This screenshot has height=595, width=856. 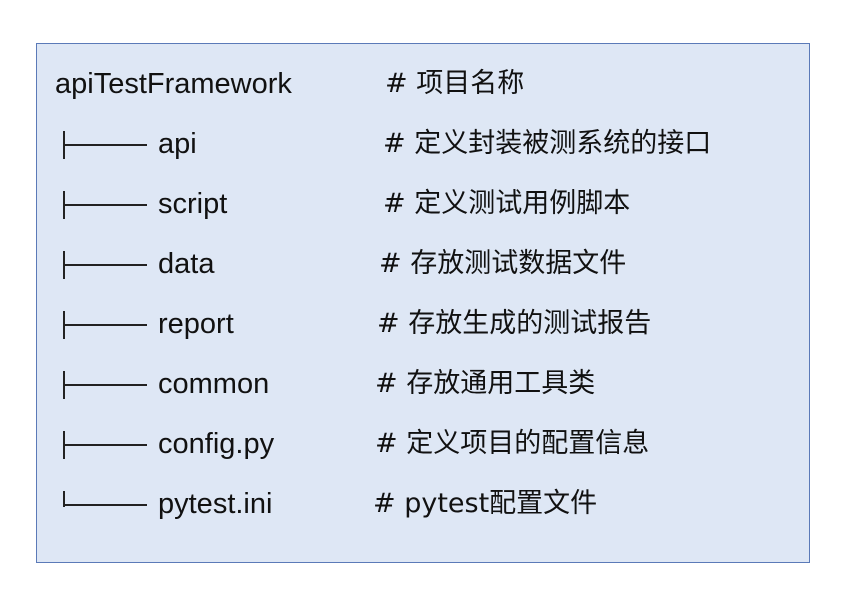 I want to click on tree-item-name-pytest: pytest.ini, so click(x=215, y=504).